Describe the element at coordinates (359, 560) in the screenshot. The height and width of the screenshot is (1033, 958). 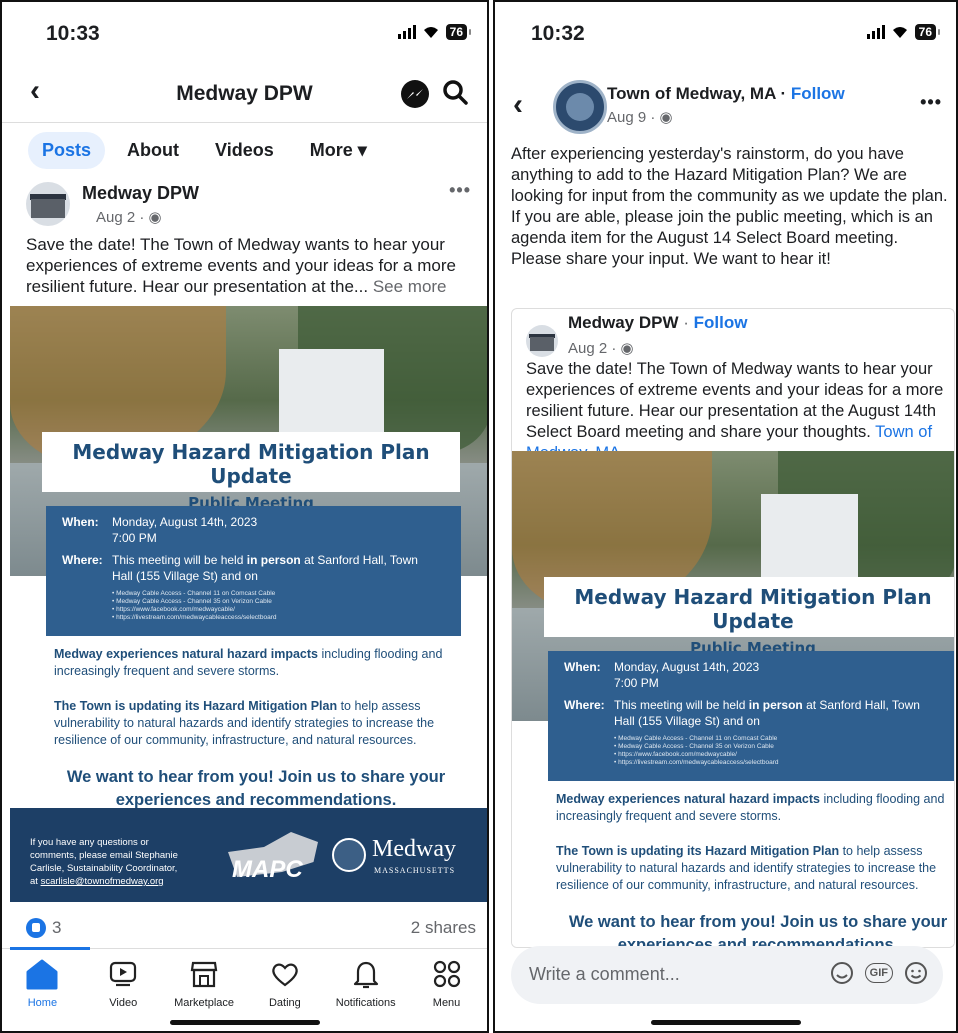
I see `where-text-2: at Sanford Hall, Town` at that location.